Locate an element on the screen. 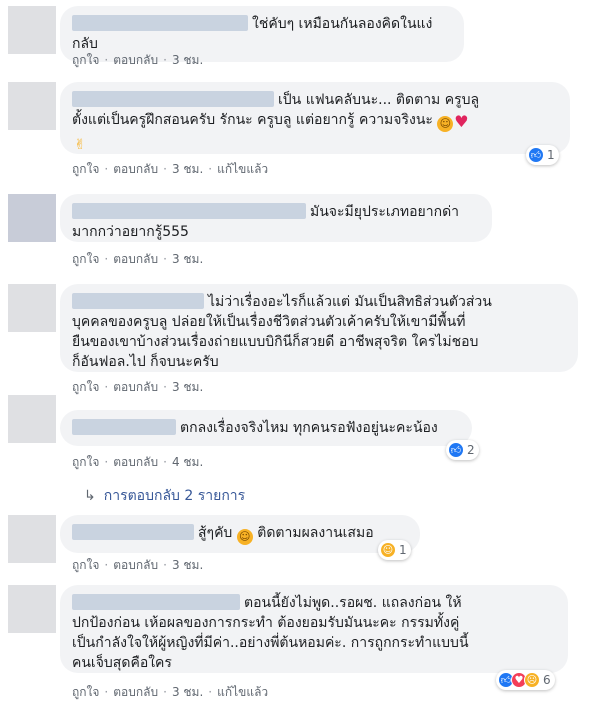 The width and height of the screenshot is (600, 711). heart-emoji: ♥ is located at coordinates (461, 121).